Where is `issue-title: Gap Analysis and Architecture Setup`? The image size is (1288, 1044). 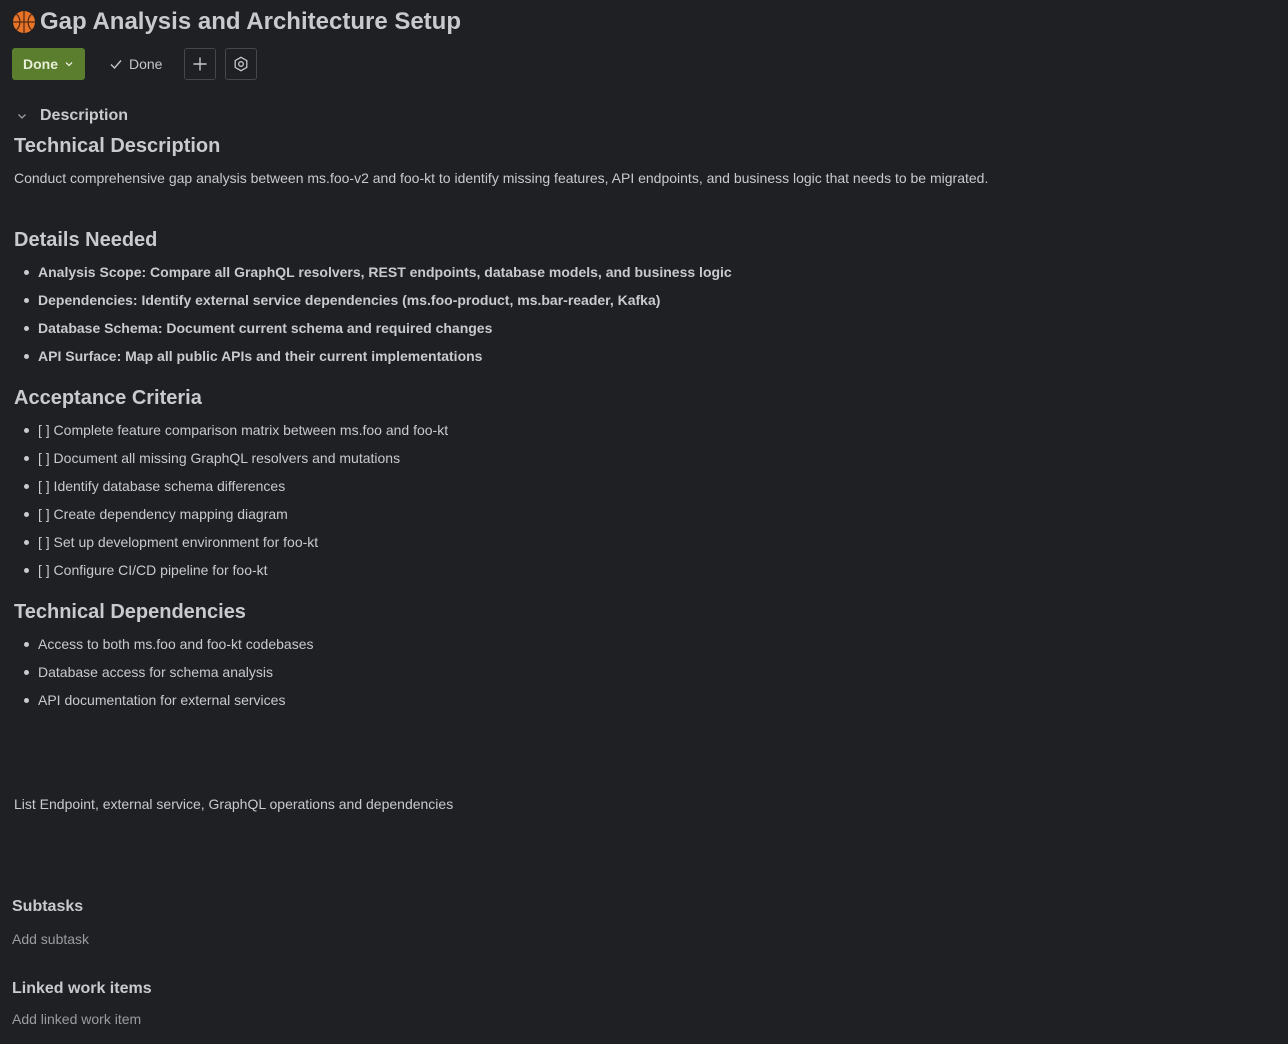 issue-title: Gap Analysis and Architecture Setup is located at coordinates (250, 22).